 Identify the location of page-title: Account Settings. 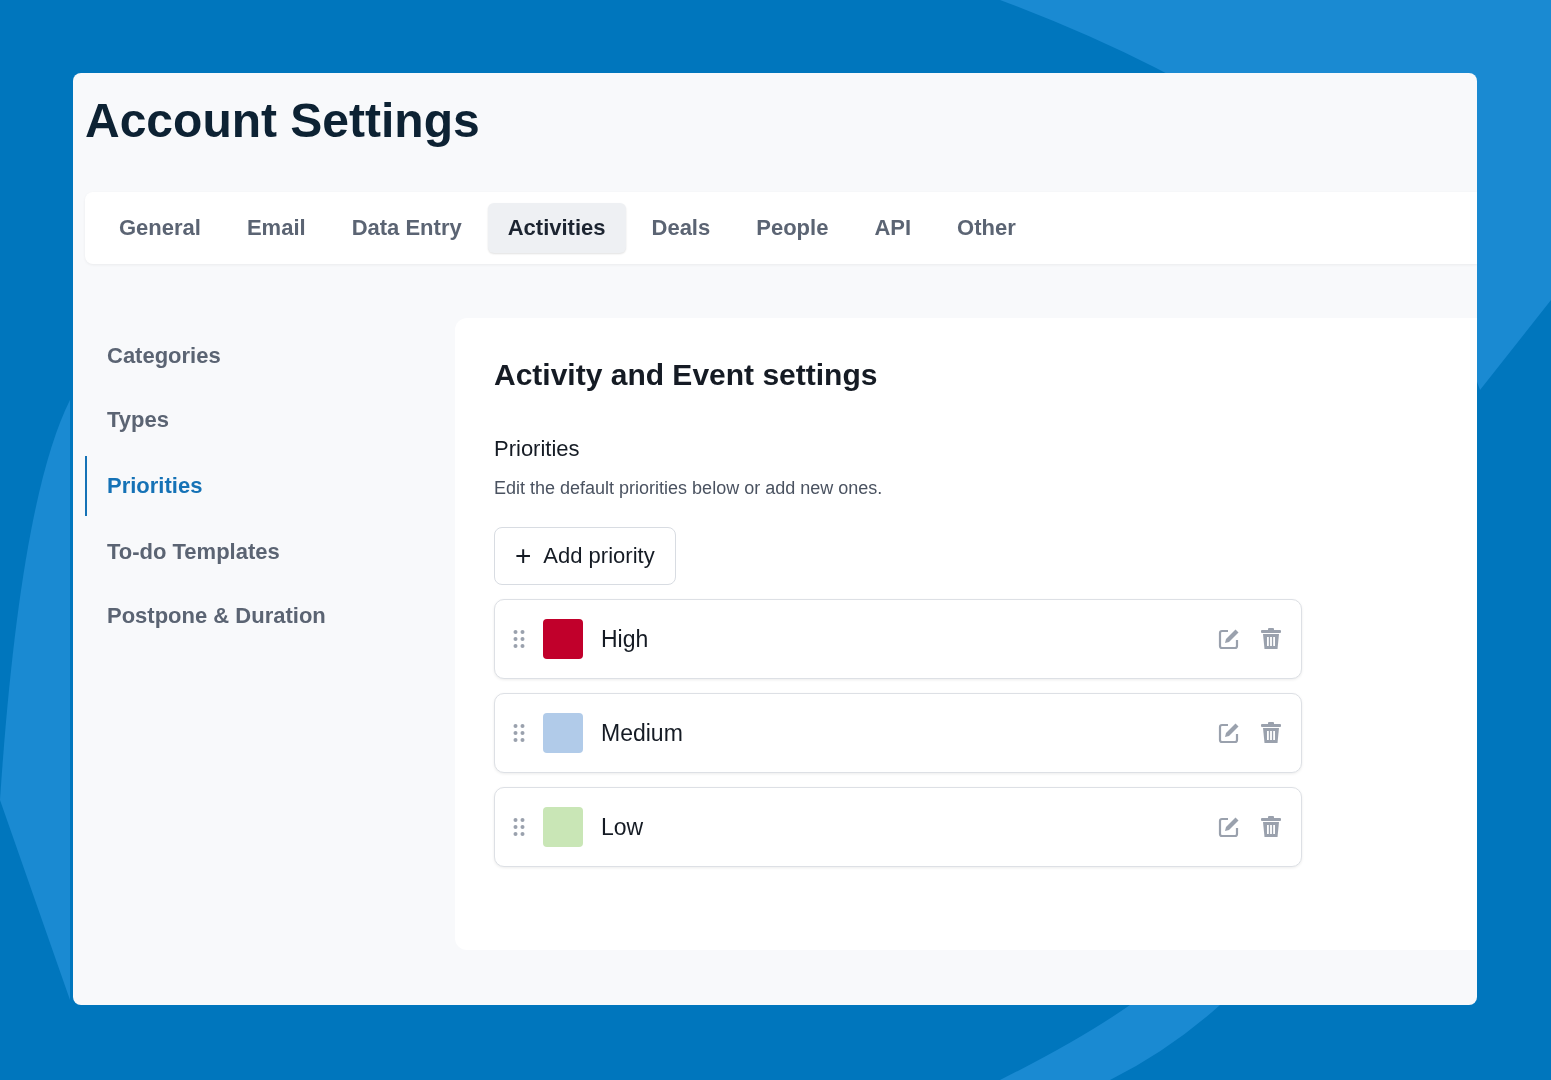
(283, 121).